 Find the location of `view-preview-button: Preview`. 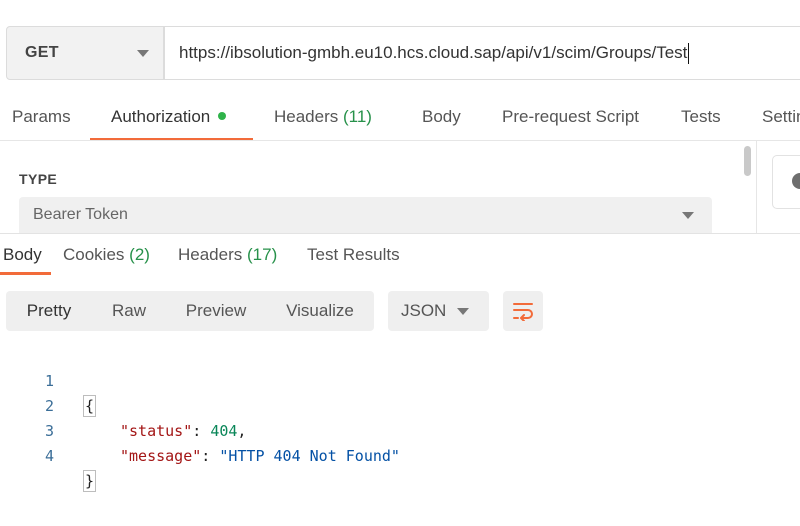

view-preview-button: Preview is located at coordinates (216, 311).